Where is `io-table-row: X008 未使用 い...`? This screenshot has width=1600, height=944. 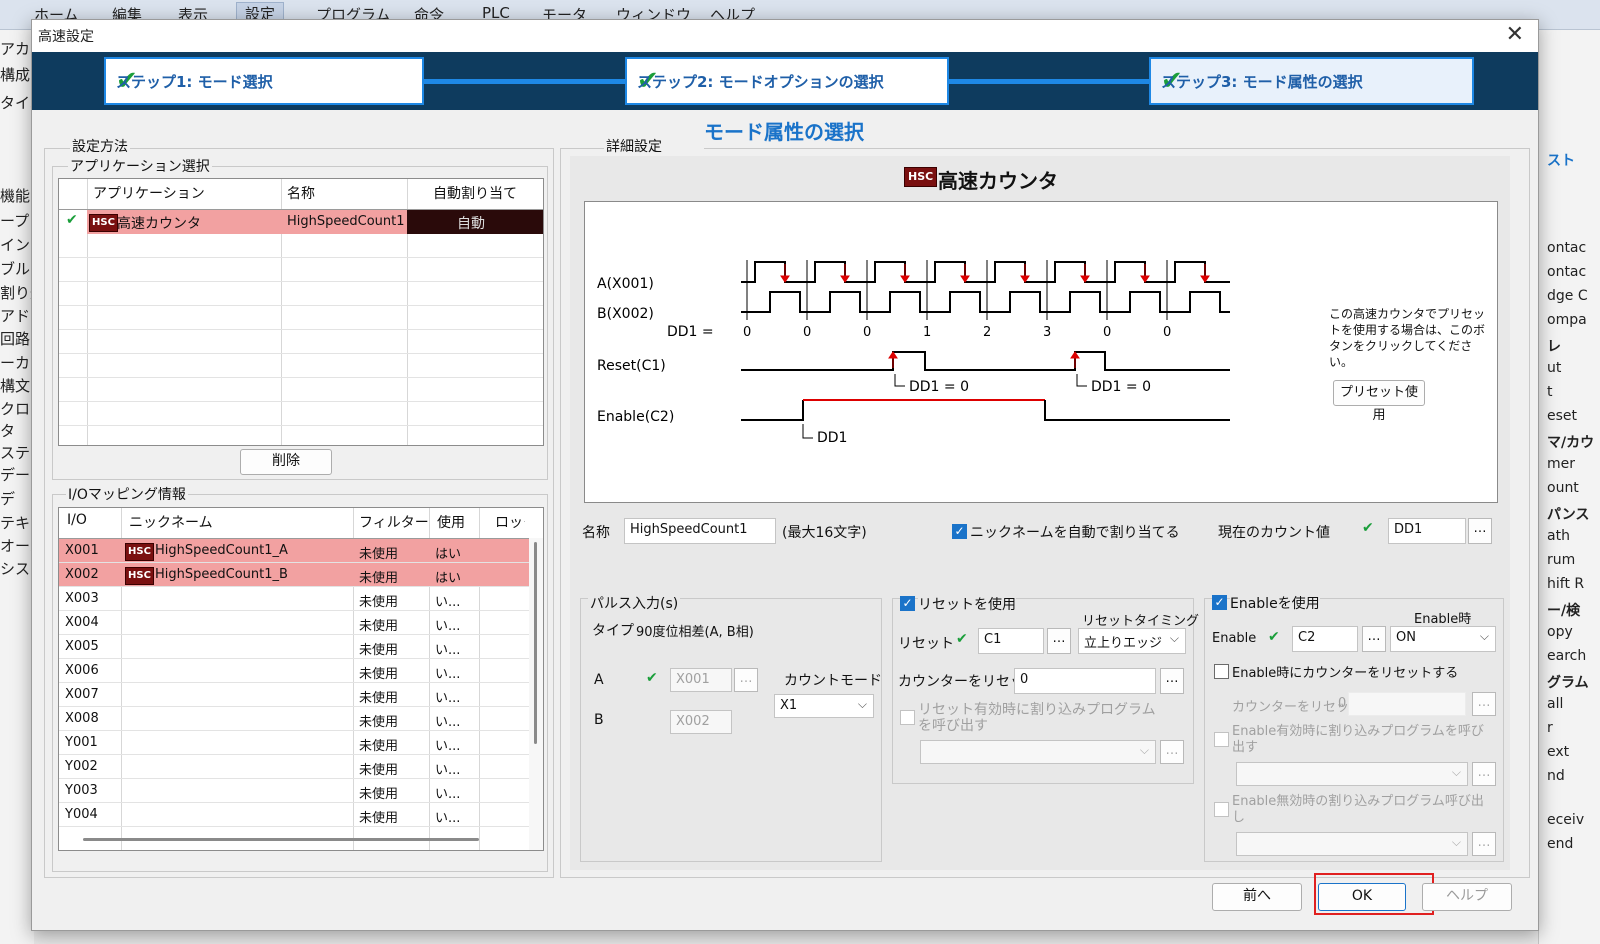 io-table-row: X008 未使用 い... is located at coordinates (294, 719).